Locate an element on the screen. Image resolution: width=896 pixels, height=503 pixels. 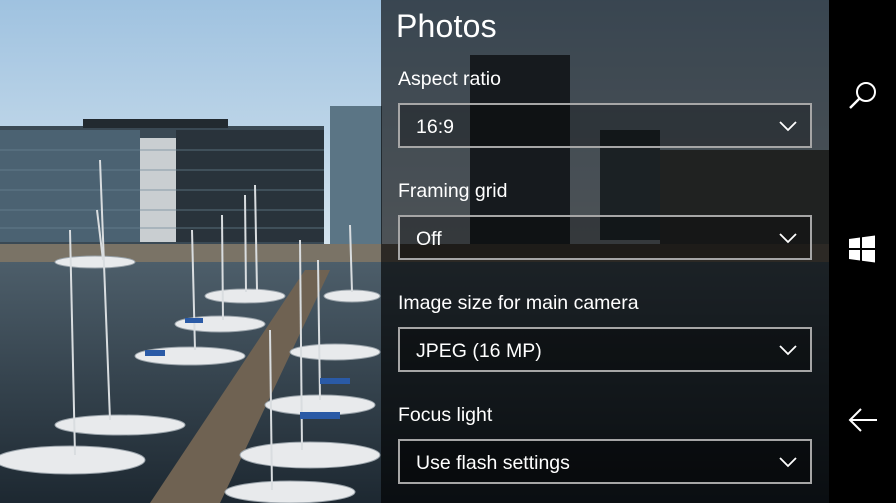
search-button is located at coordinates (862, 96).